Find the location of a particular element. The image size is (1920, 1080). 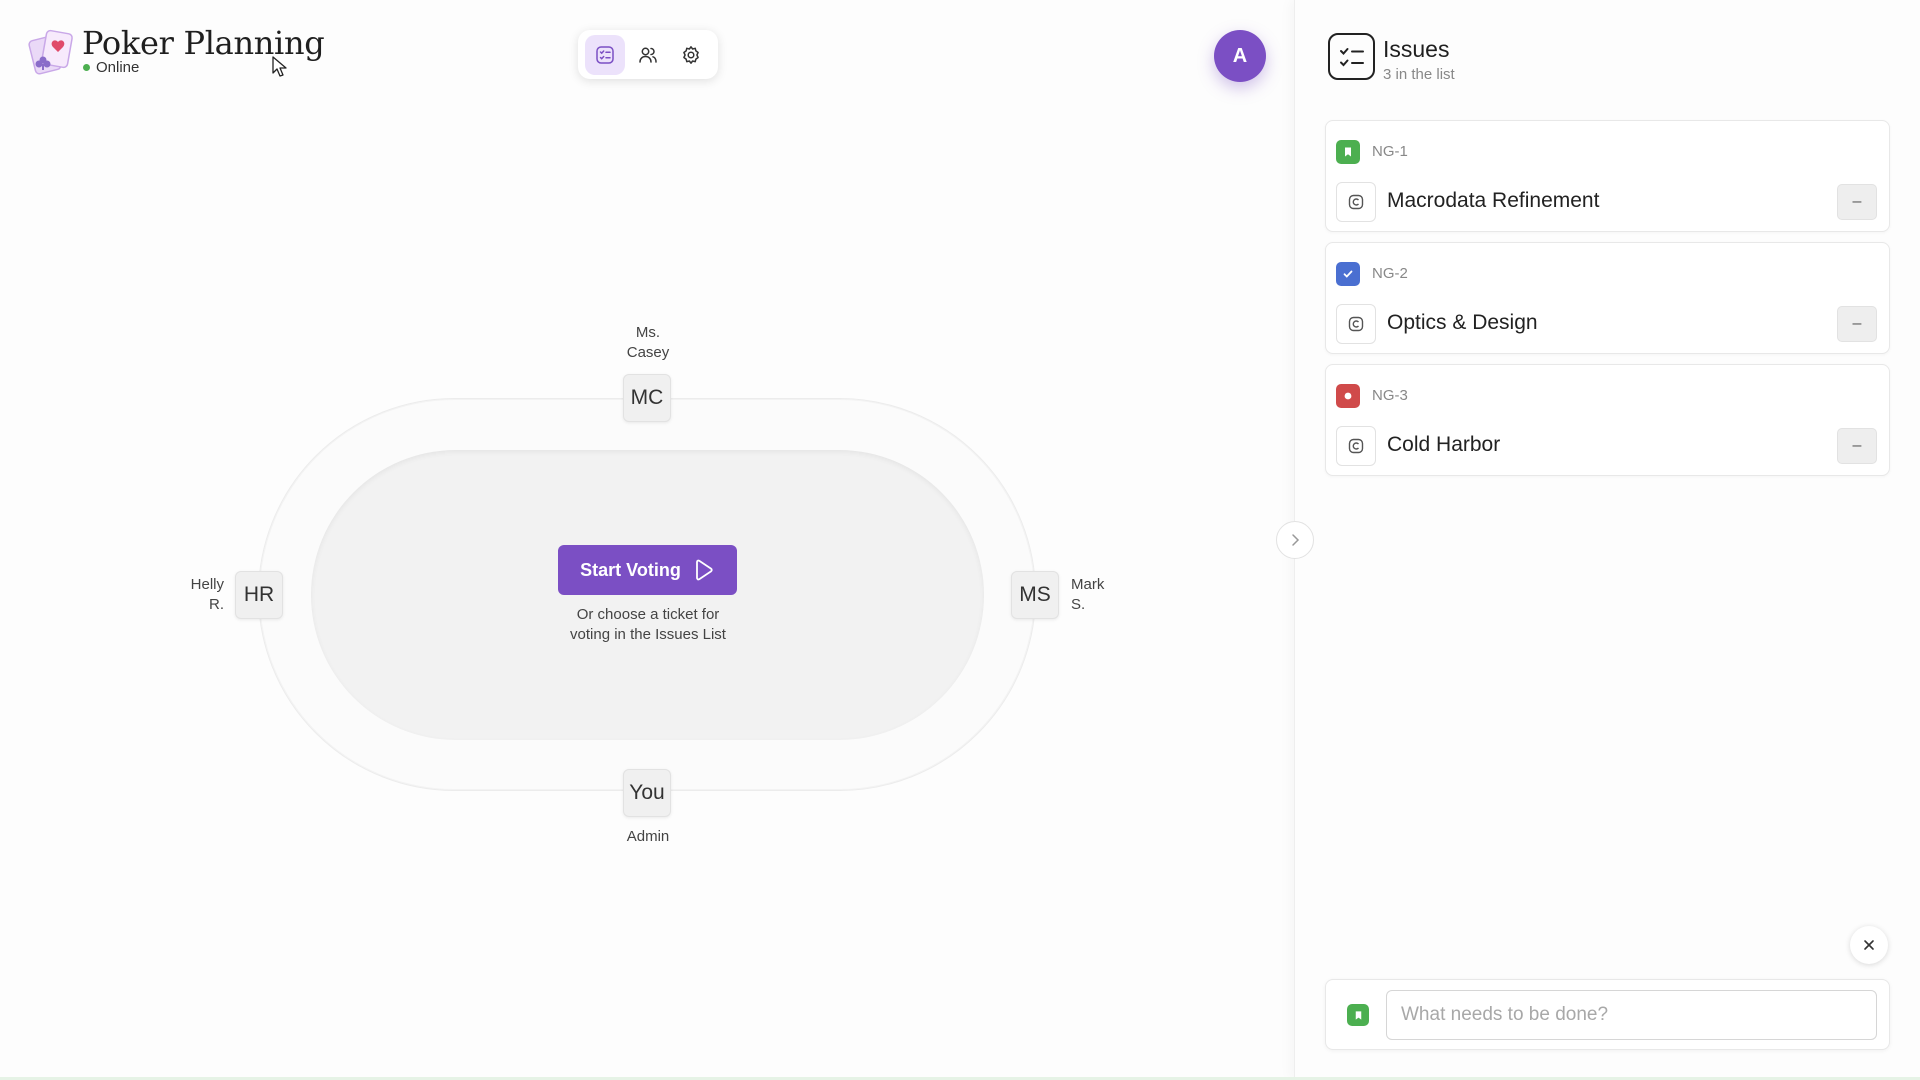

participants-view-button is located at coordinates (648, 55).